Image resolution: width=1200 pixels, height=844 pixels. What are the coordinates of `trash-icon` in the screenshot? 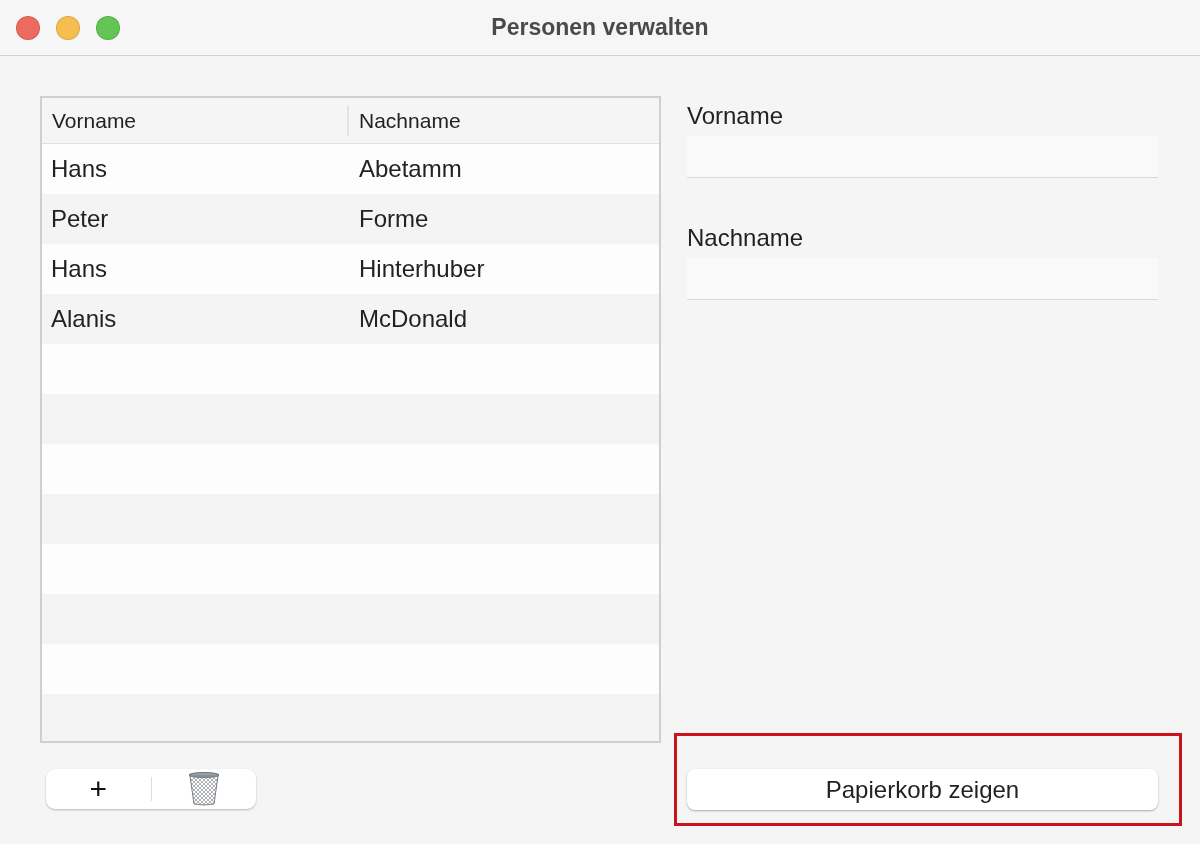 It's located at (203, 789).